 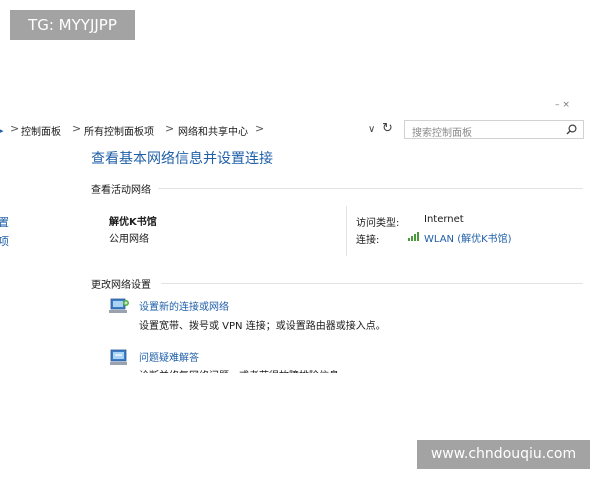 I want to click on network-name: 解优K书馆, so click(x=133, y=222).